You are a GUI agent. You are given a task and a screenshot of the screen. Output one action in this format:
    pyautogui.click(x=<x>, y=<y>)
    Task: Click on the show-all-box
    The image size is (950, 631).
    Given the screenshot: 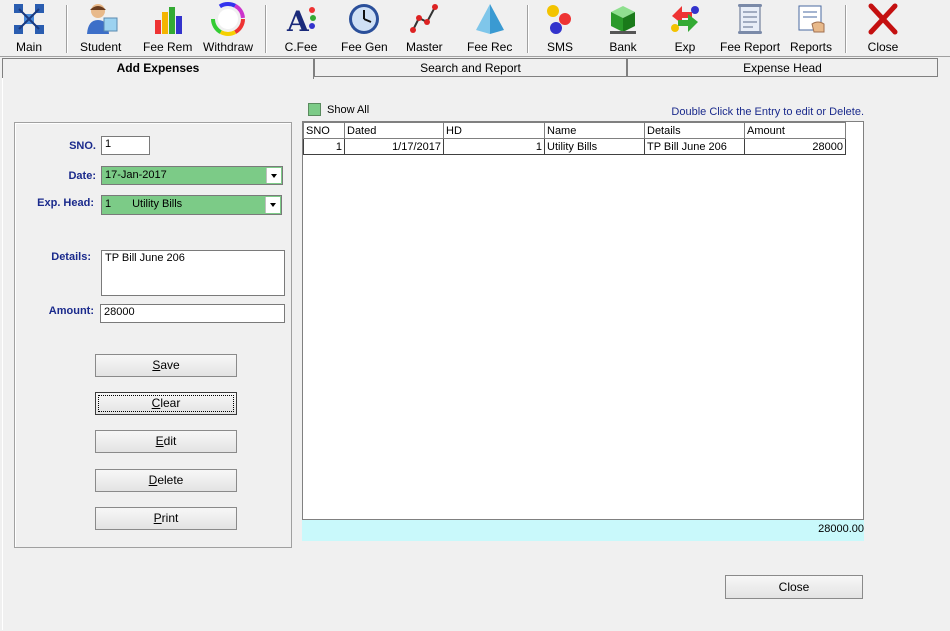 What is the action you would take?
    pyautogui.click(x=314, y=109)
    